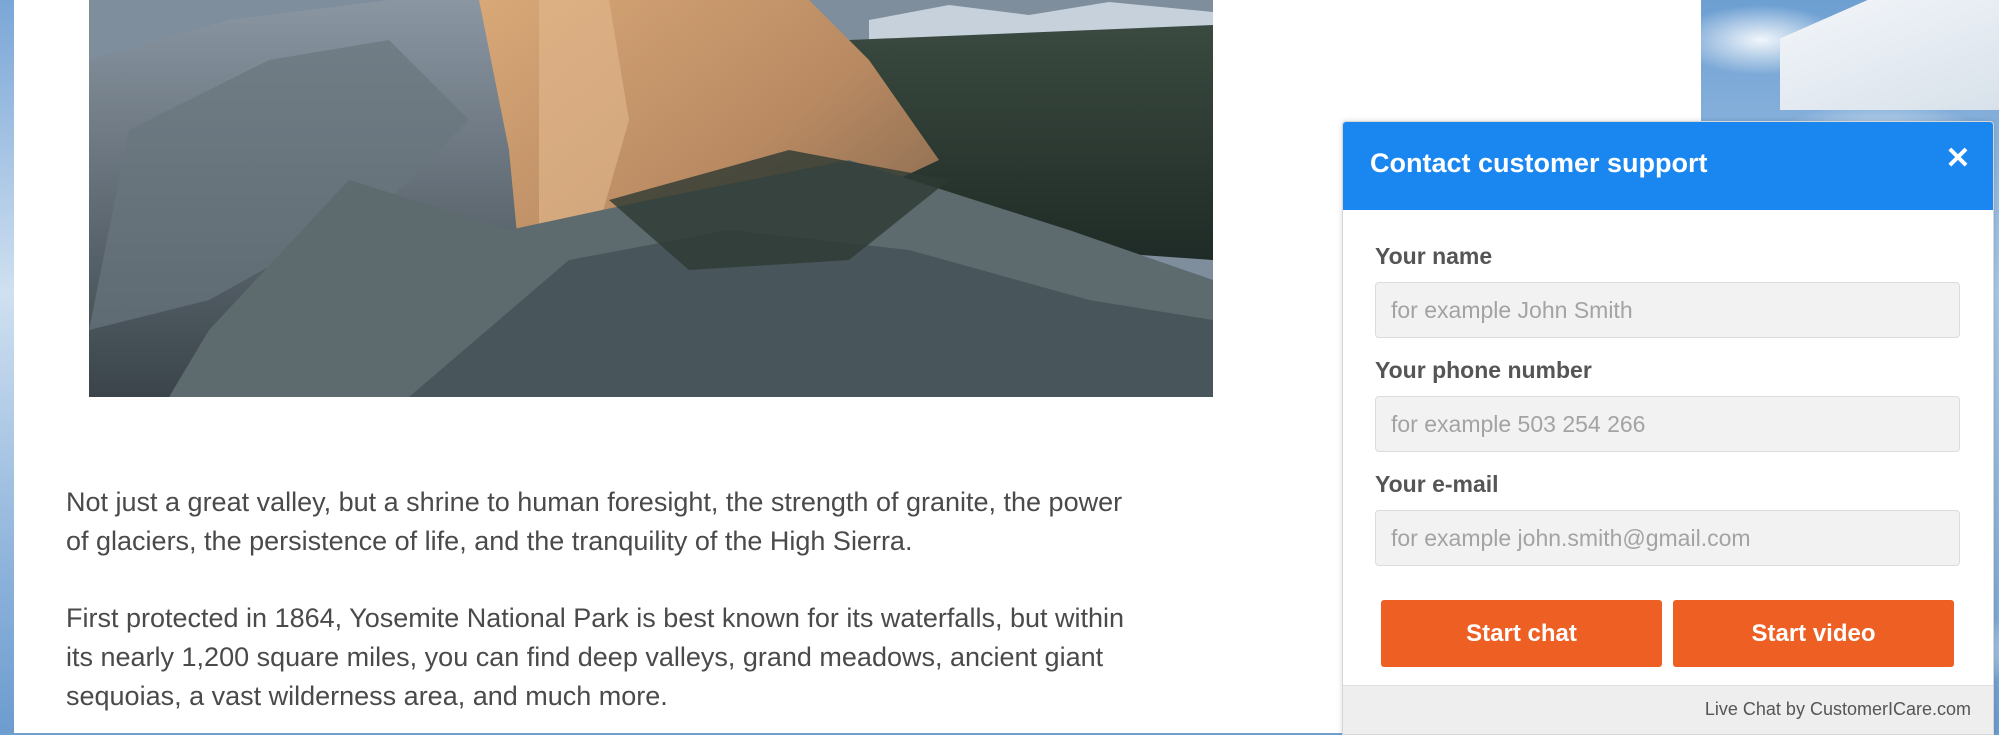 This screenshot has width=1999, height=735. I want to click on phone-input, so click(1667, 424).